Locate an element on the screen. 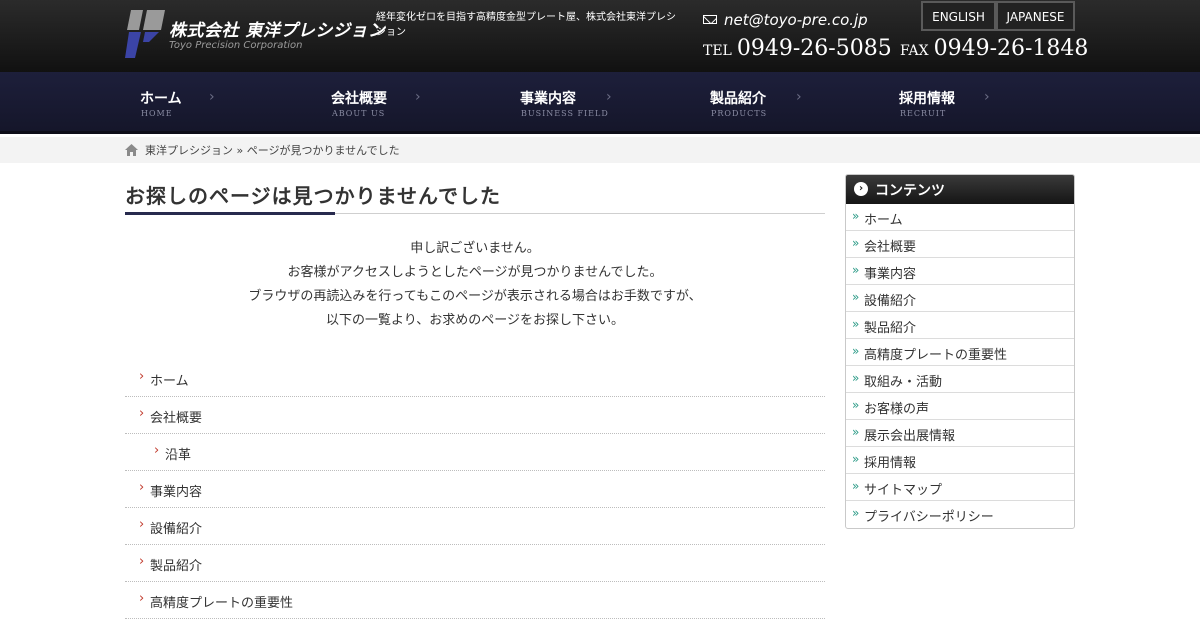 This screenshot has width=1200, height=632. sidebar-item: » 会社概要 is located at coordinates (960, 244).